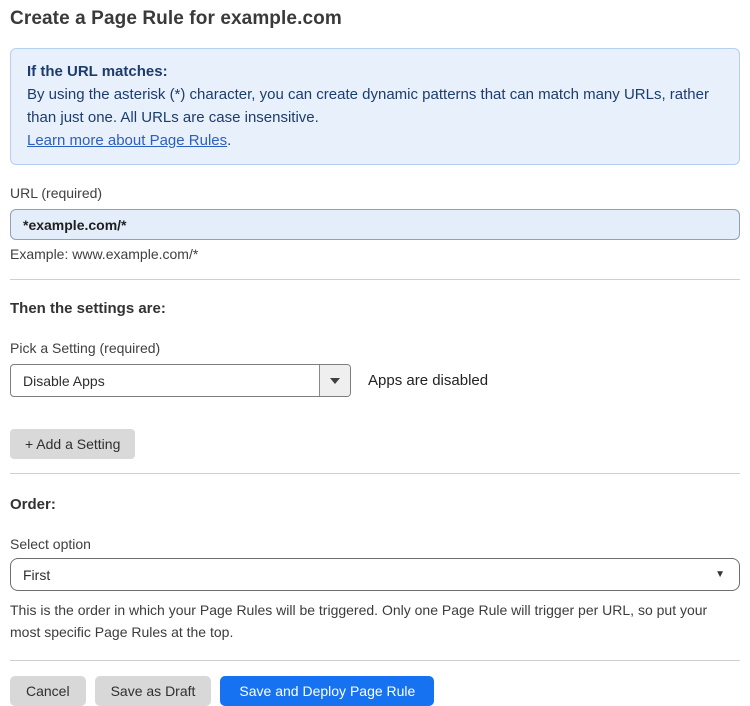 The width and height of the screenshot is (750, 706). Describe the element at coordinates (73, 444) in the screenshot. I see `add-setting-button: + Add a Setting` at that location.